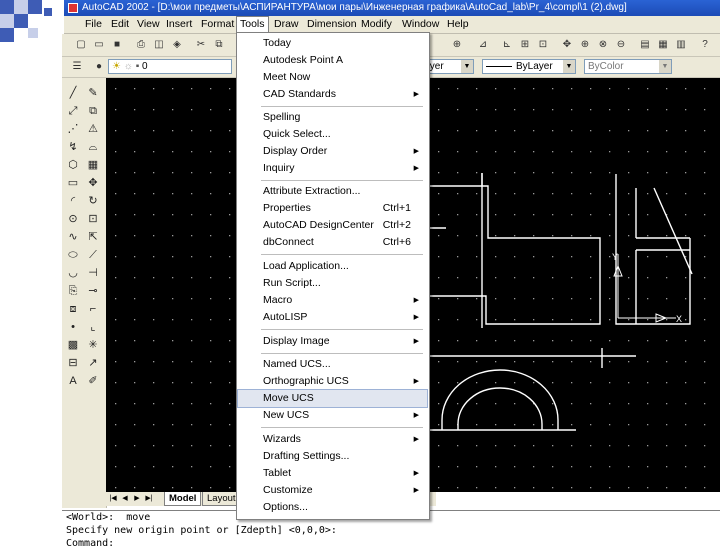 The width and height of the screenshot is (720, 550). What do you see at coordinates (217, 24) in the screenshot?
I see `menu-format: Format` at bounding box center [217, 24].